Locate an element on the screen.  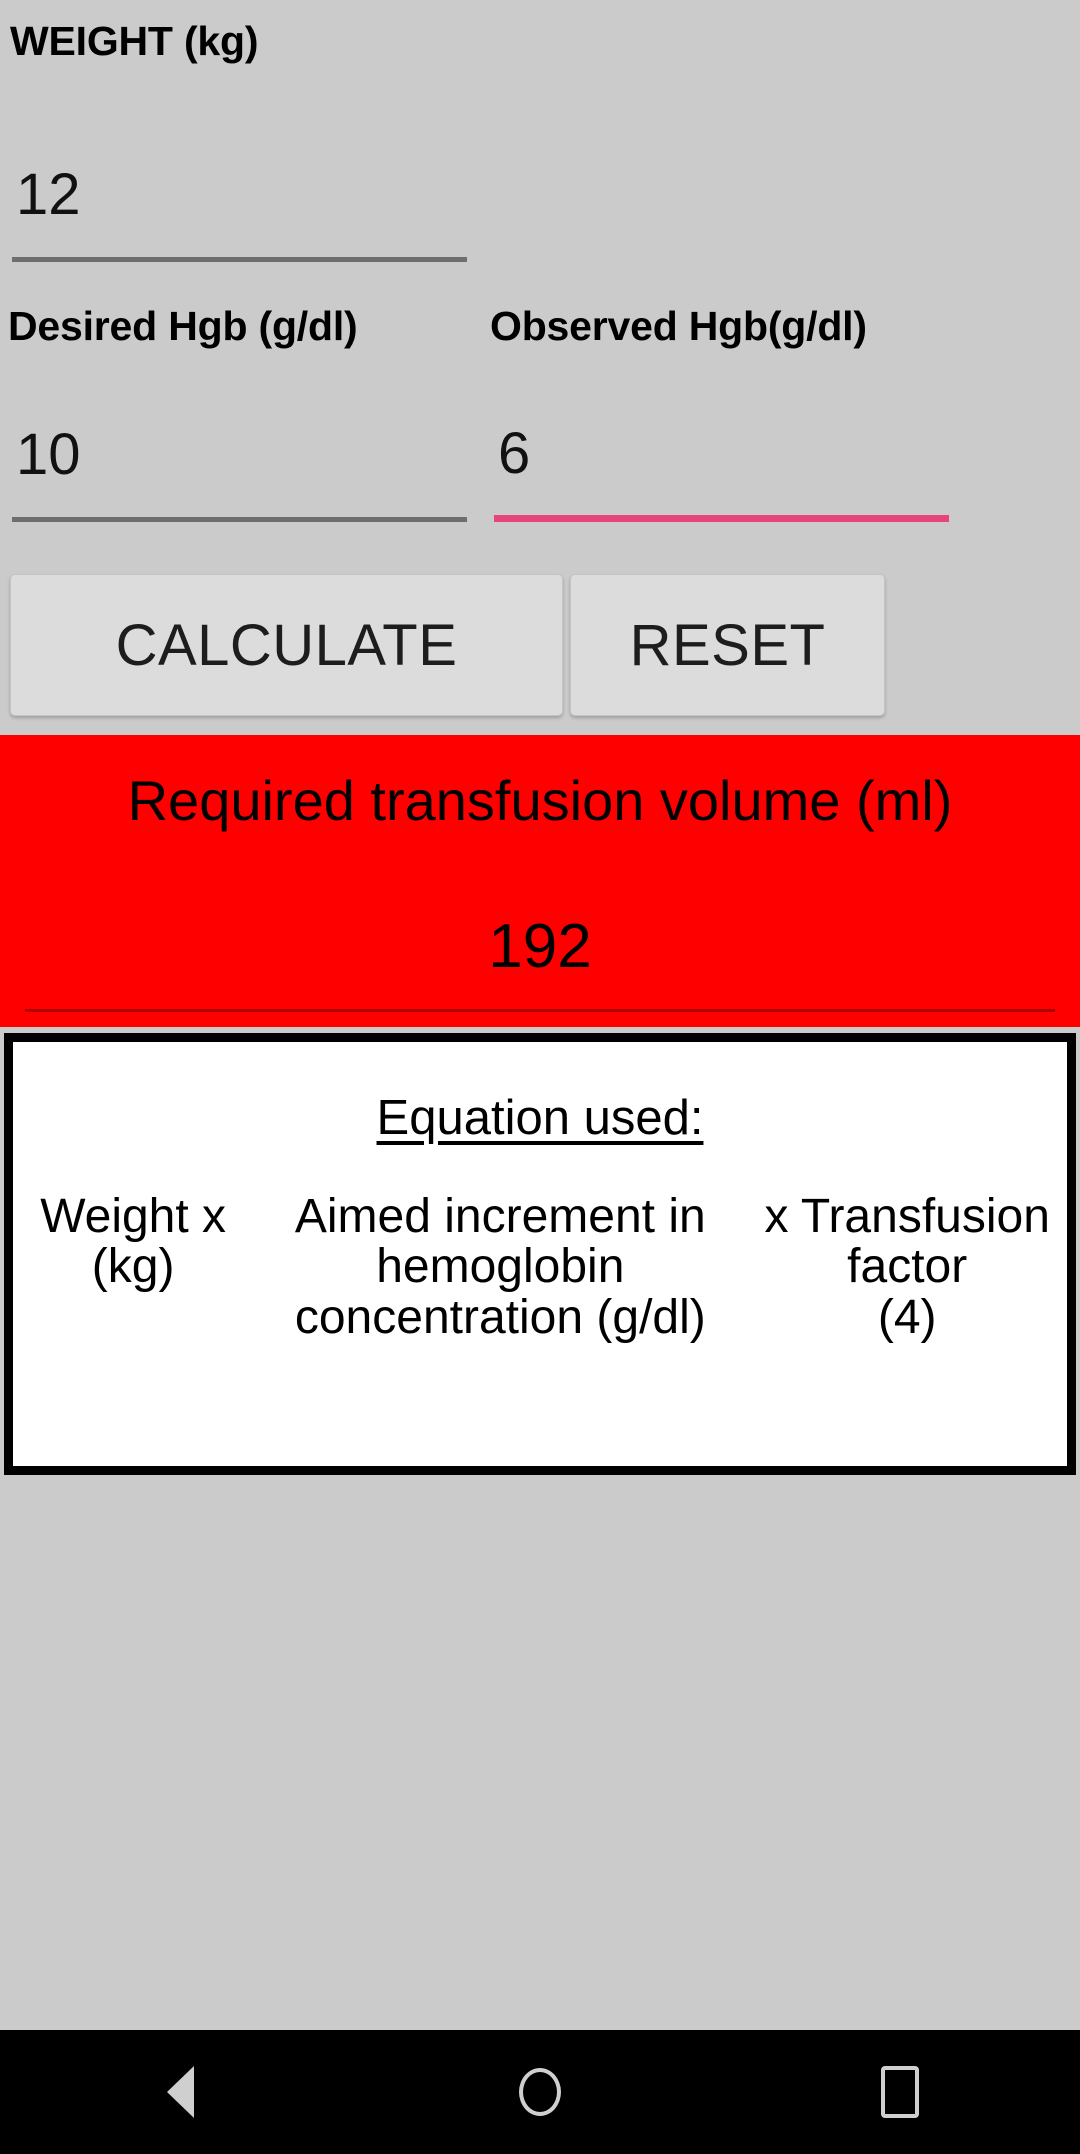
desired-hgb-label: Desired Hgb (g/dl) is located at coordinates (183, 326).